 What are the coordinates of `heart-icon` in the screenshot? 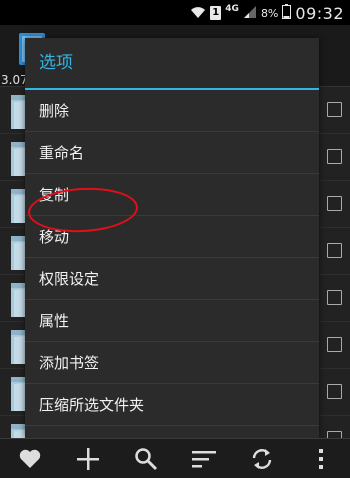 It's located at (30, 459).